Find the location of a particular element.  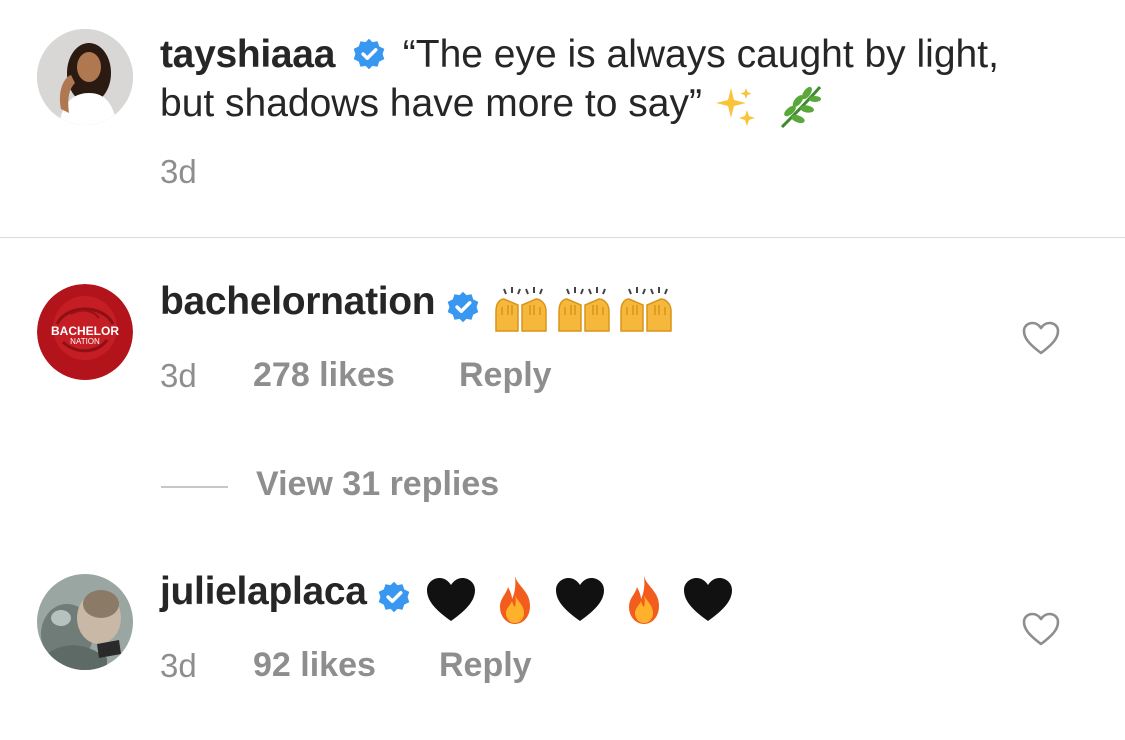

julielaplaca-avatar is located at coordinates (85, 622).